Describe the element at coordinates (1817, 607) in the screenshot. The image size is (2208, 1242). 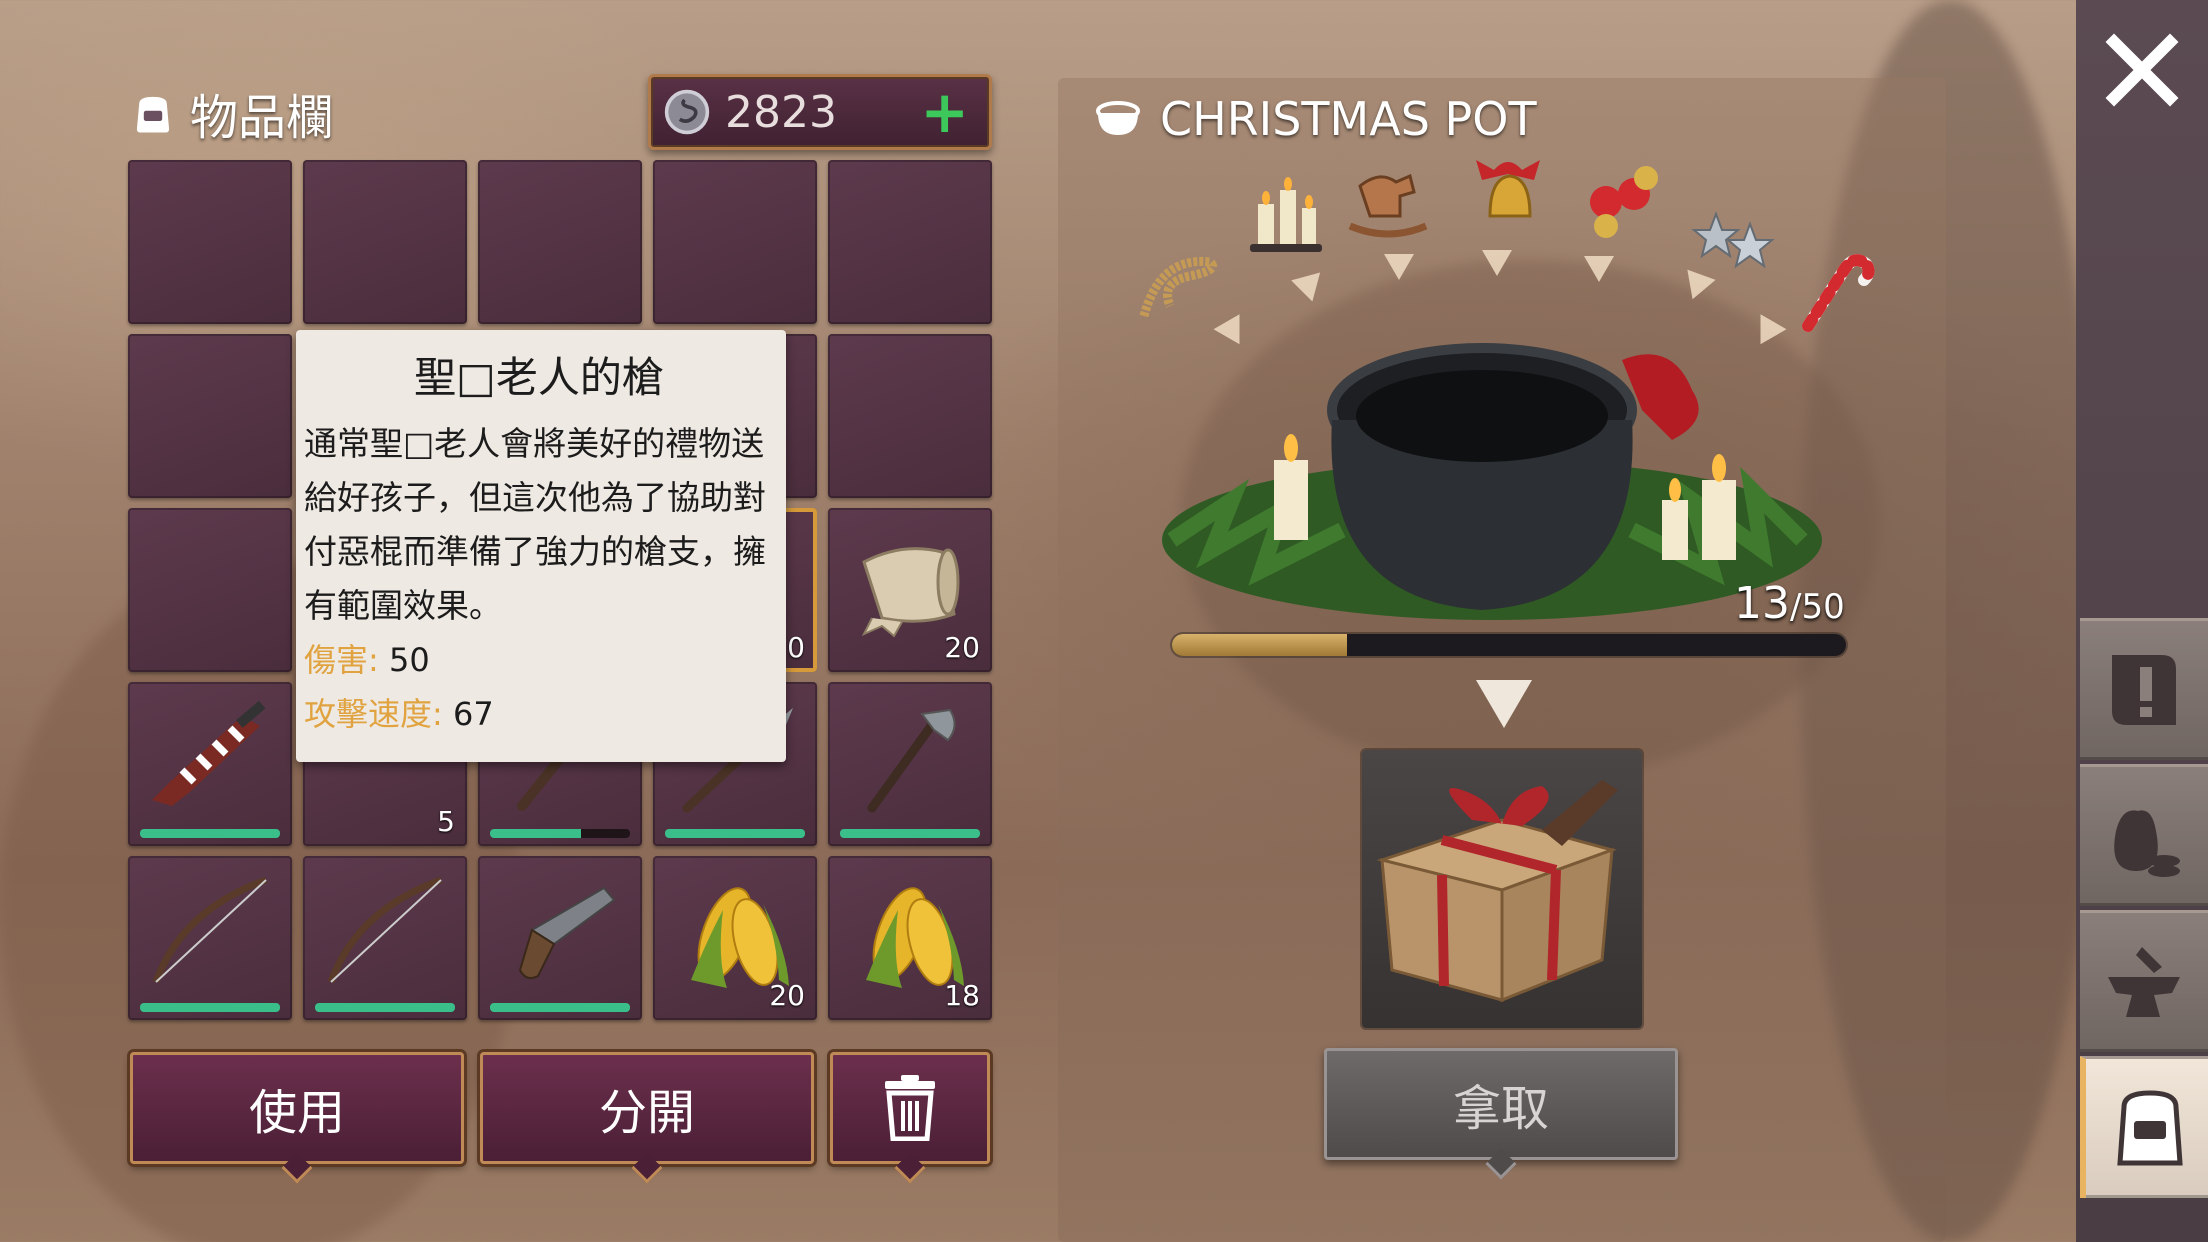
I see `progress-total: /50` at that location.